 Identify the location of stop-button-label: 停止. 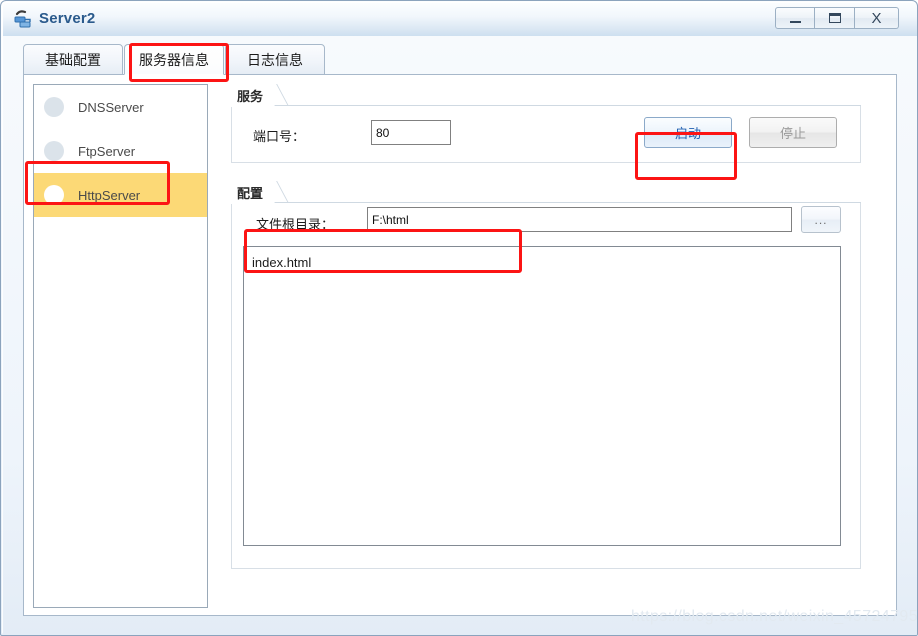
(792, 133).